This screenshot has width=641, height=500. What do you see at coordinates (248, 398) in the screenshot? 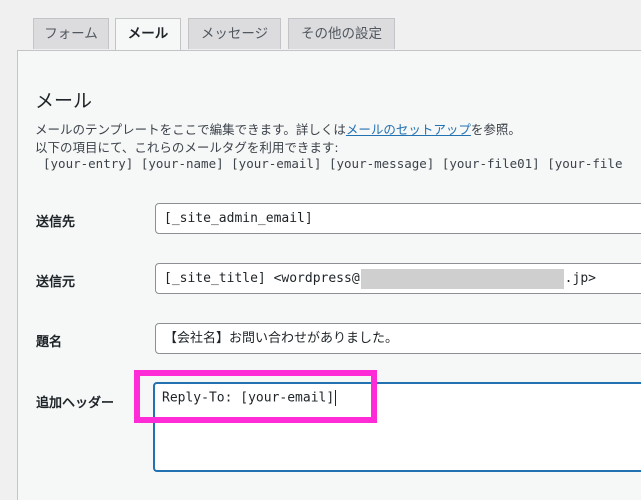
I see `headers-value: Reply-To: [your-email]` at bounding box center [248, 398].